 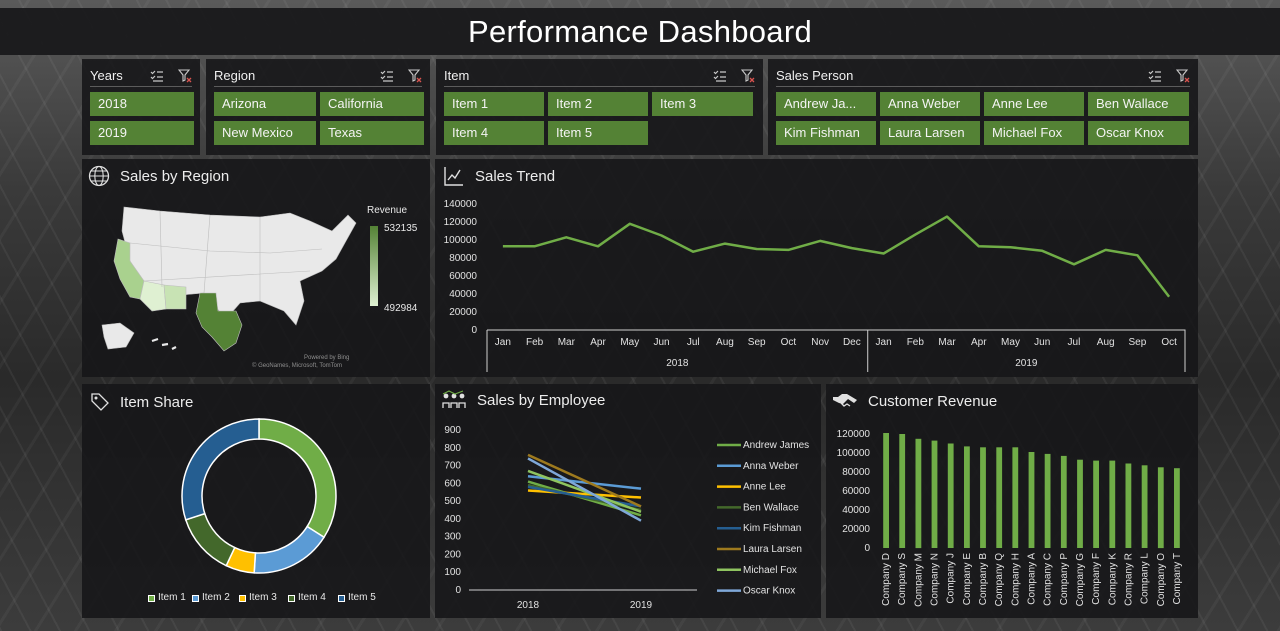 I want to click on customer-revenue-xtick: Company P, so click(x=1064, y=579).